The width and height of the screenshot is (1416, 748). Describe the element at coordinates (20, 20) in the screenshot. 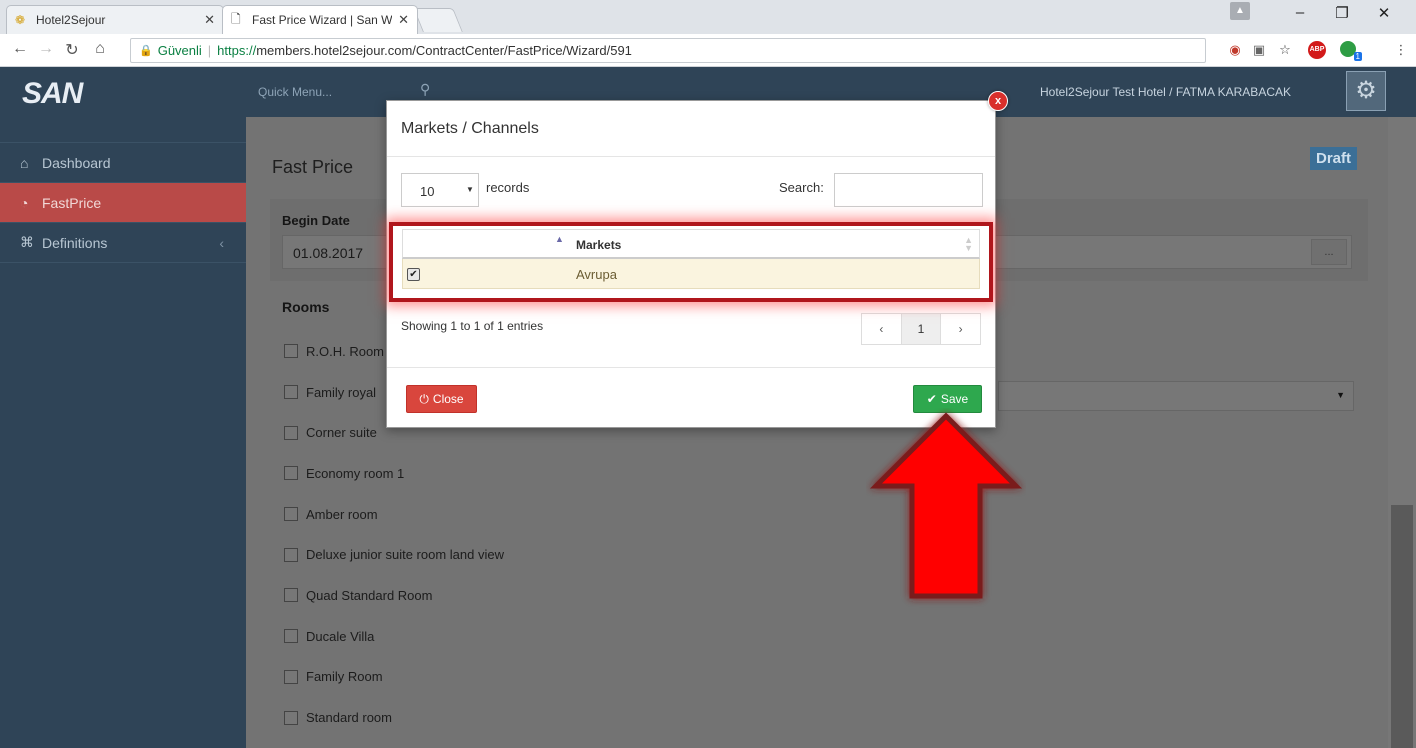

I see `hotel-favicon-icon: ❁` at that location.